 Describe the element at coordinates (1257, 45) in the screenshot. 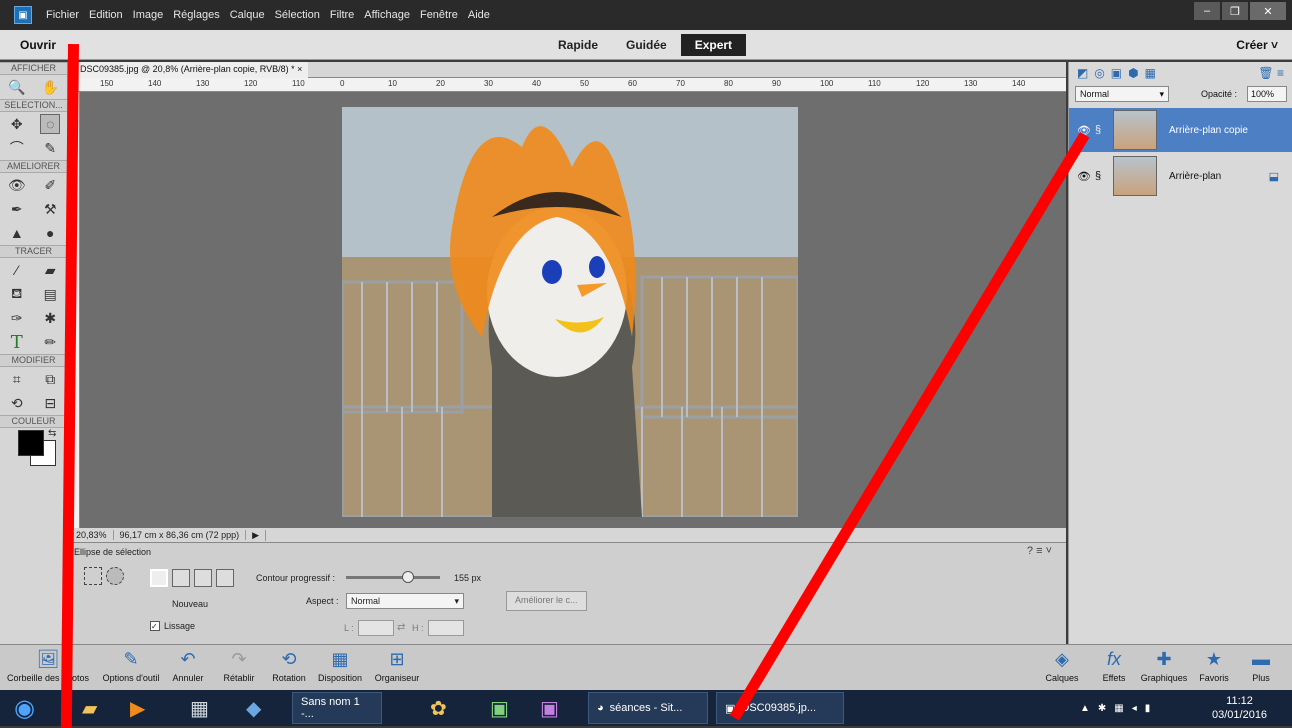

I see `create-button: Créer ˅` at that location.